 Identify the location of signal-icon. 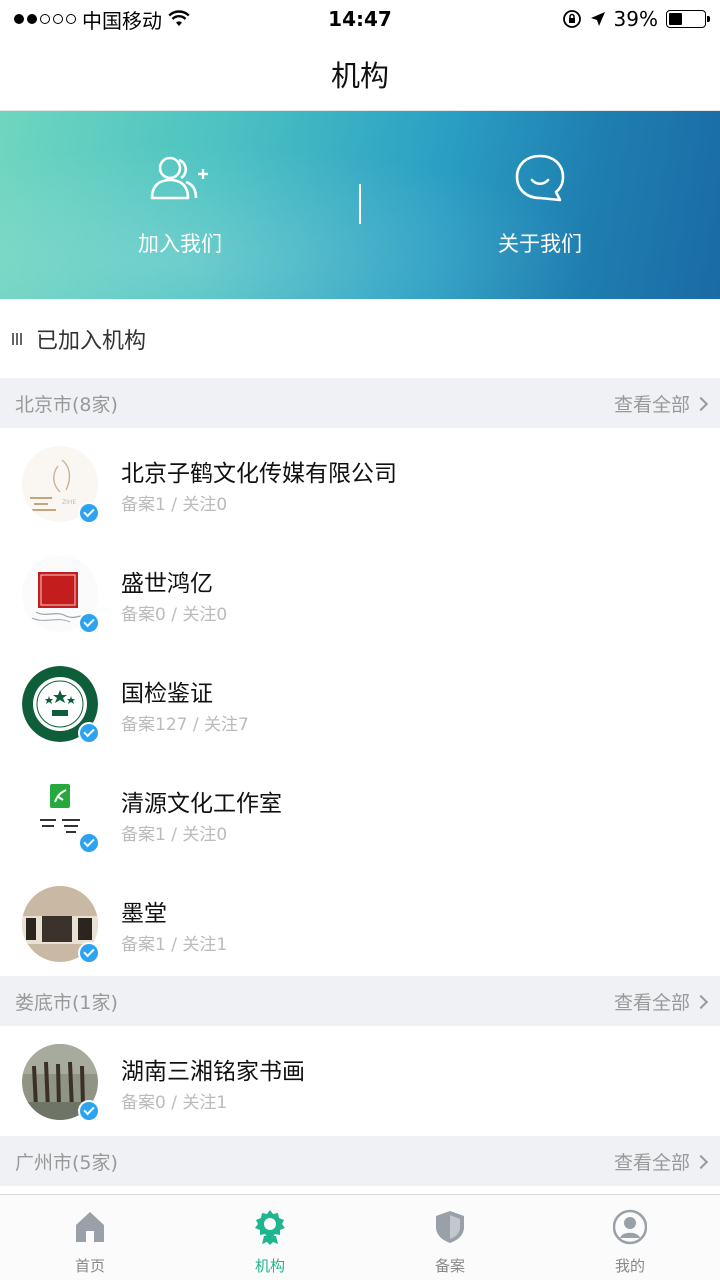
(45, 19).